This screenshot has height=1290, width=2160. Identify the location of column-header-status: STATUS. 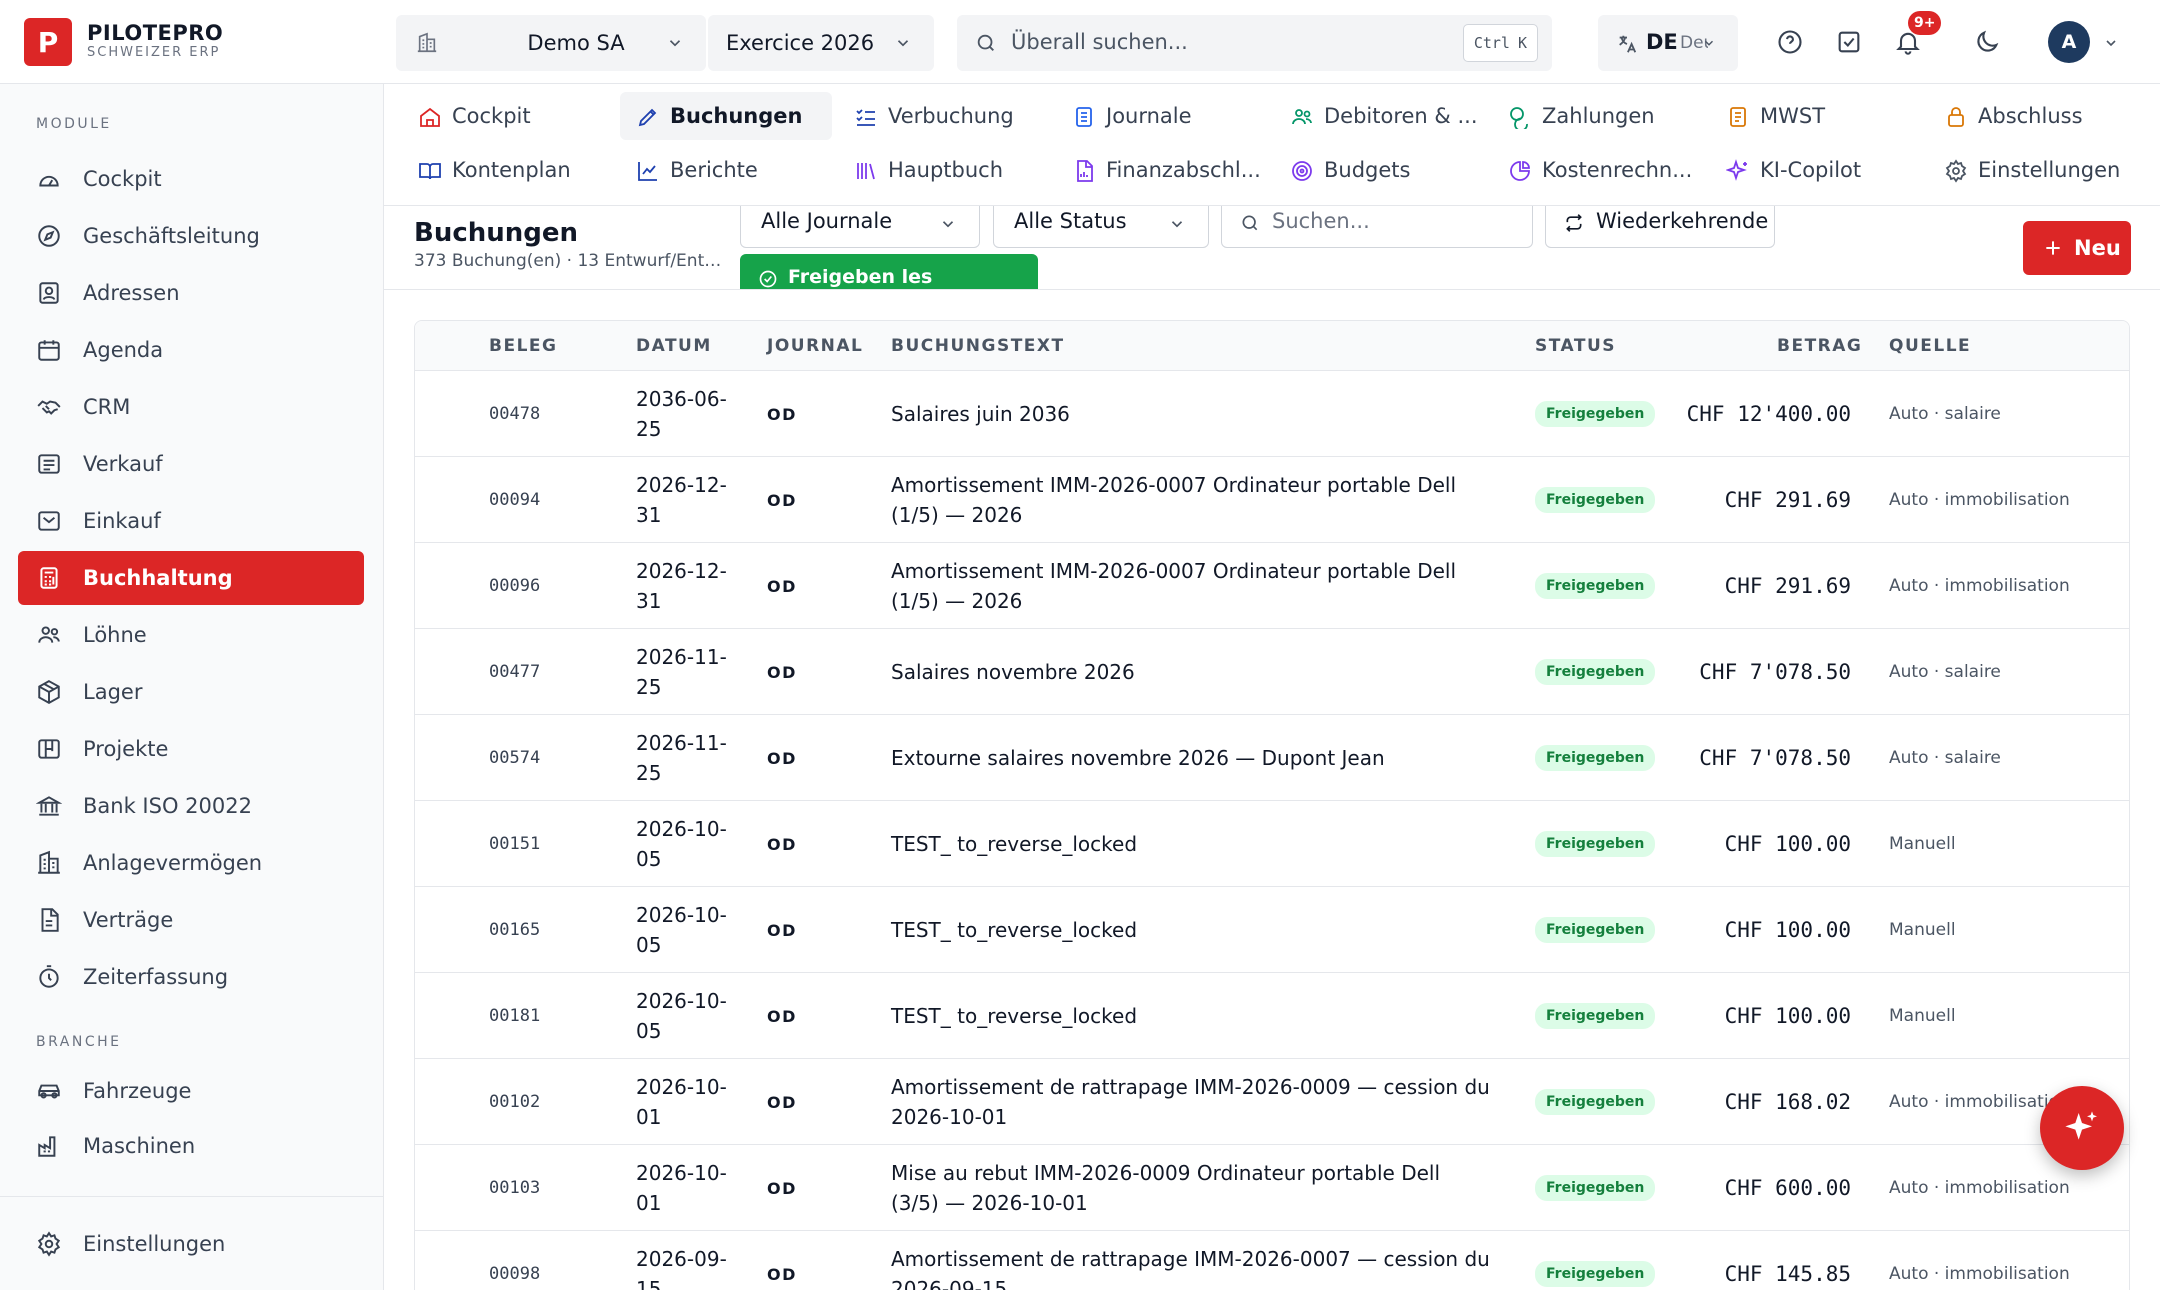
(1575, 346).